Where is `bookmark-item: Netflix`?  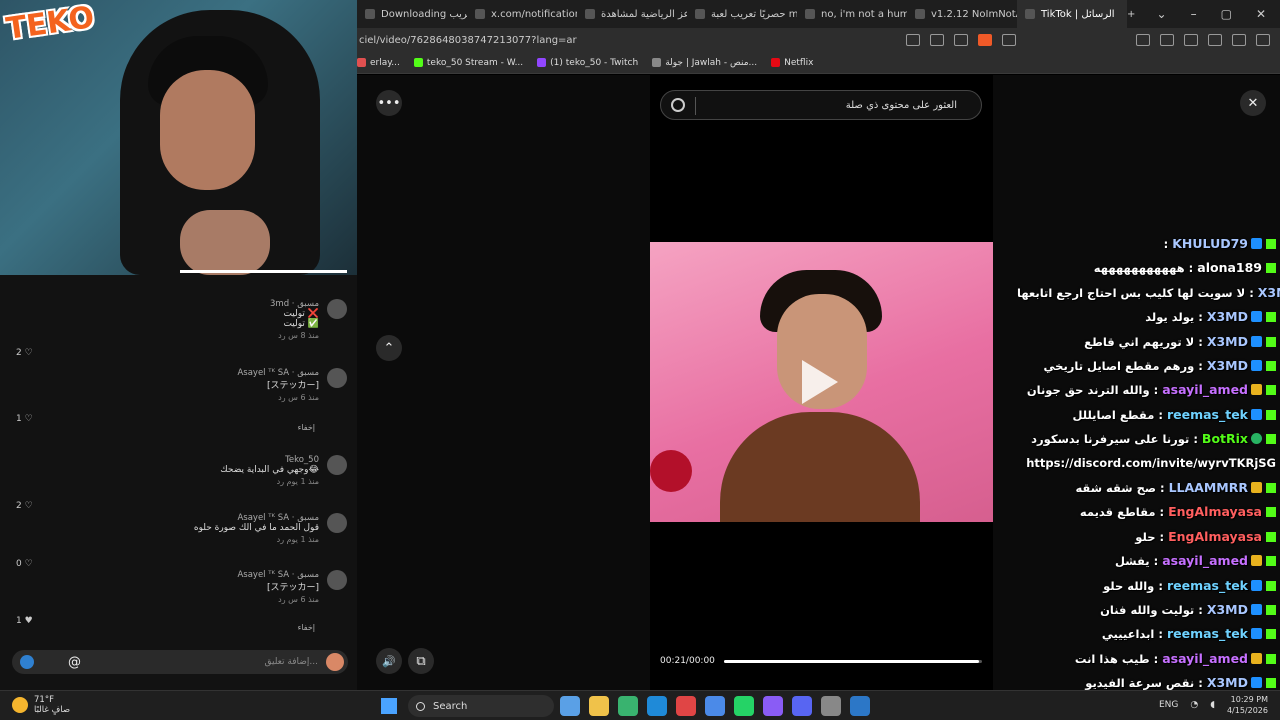
bookmark-item: Netflix is located at coordinates (792, 63).